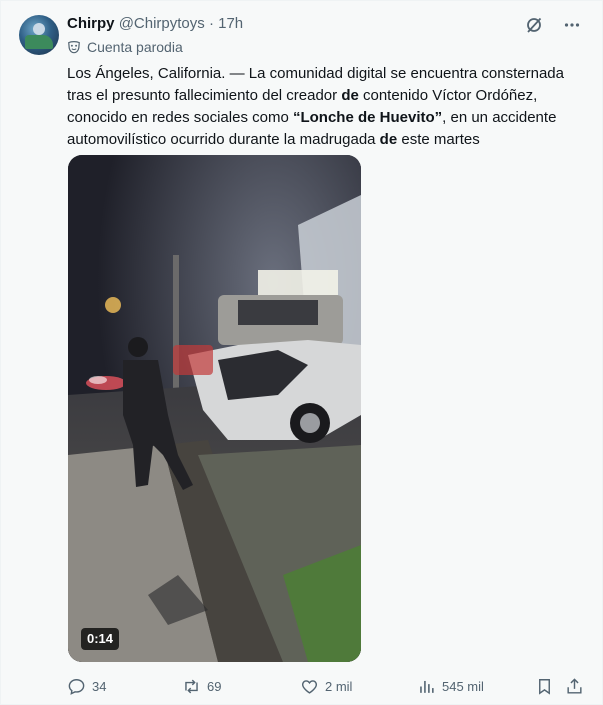  What do you see at coordinates (534, 25) in the screenshot?
I see `grok-icon` at bounding box center [534, 25].